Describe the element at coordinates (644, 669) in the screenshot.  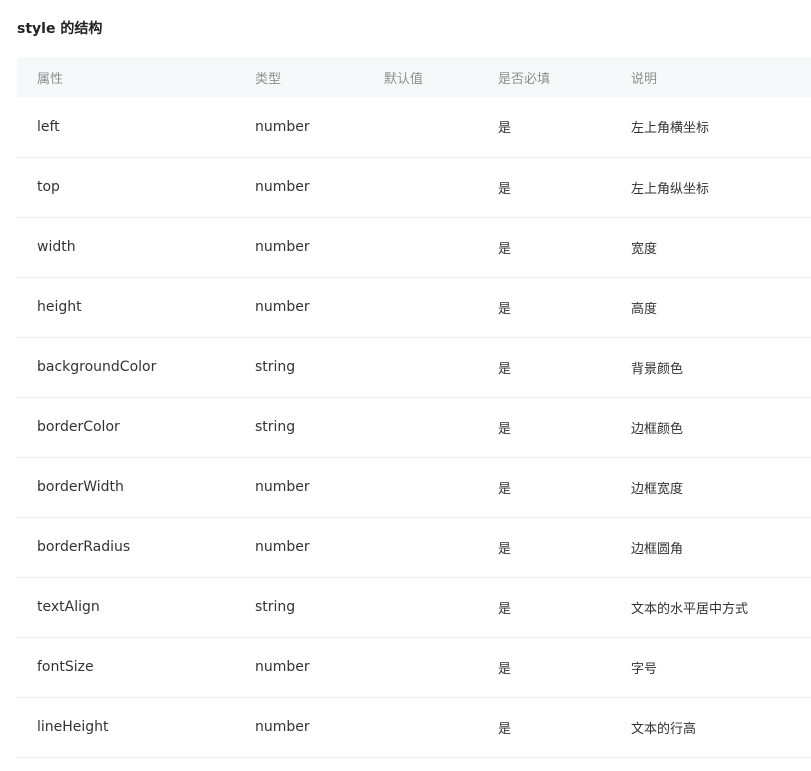
I see `cell-description: 字号` at that location.